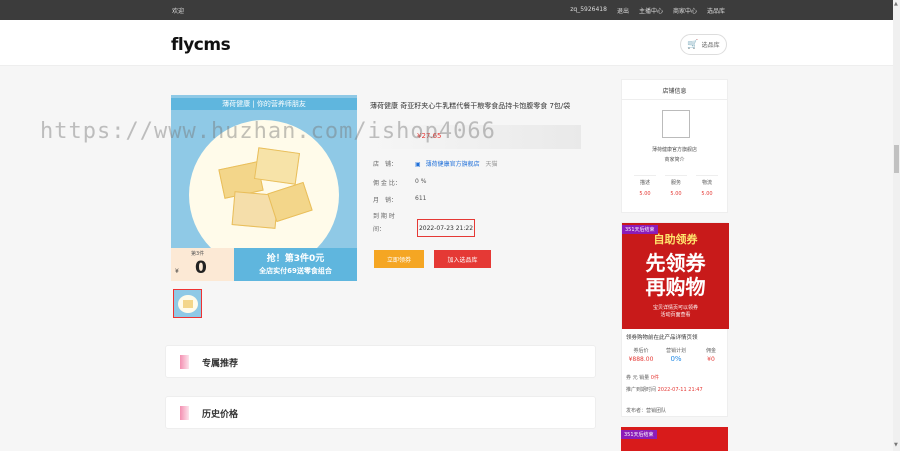 Image resolution: width=900 pixels, height=451 pixels. What do you see at coordinates (641, 359) in the screenshot?
I see `ad-stat-value: ¥888.00` at bounding box center [641, 359].